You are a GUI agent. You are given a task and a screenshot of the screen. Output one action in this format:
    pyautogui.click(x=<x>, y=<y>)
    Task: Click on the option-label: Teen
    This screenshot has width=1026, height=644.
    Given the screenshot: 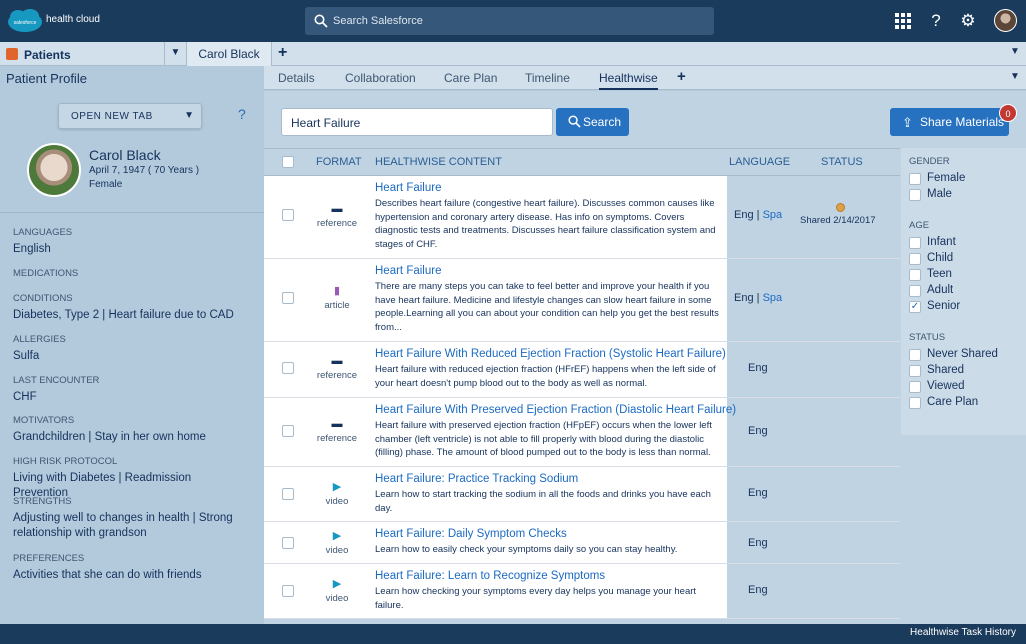 What is the action you would take?
    pyautogui.click(x=939, y=274)
    